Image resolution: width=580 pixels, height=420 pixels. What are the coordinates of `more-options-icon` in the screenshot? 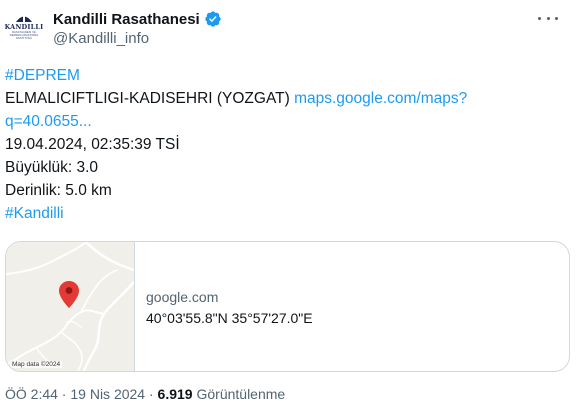 It's located at (548, 18).